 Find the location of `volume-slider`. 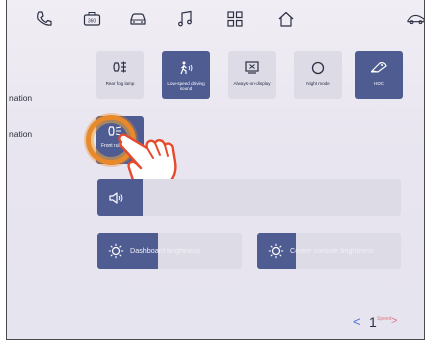

volume-slider is located at coordinates (249, 197).